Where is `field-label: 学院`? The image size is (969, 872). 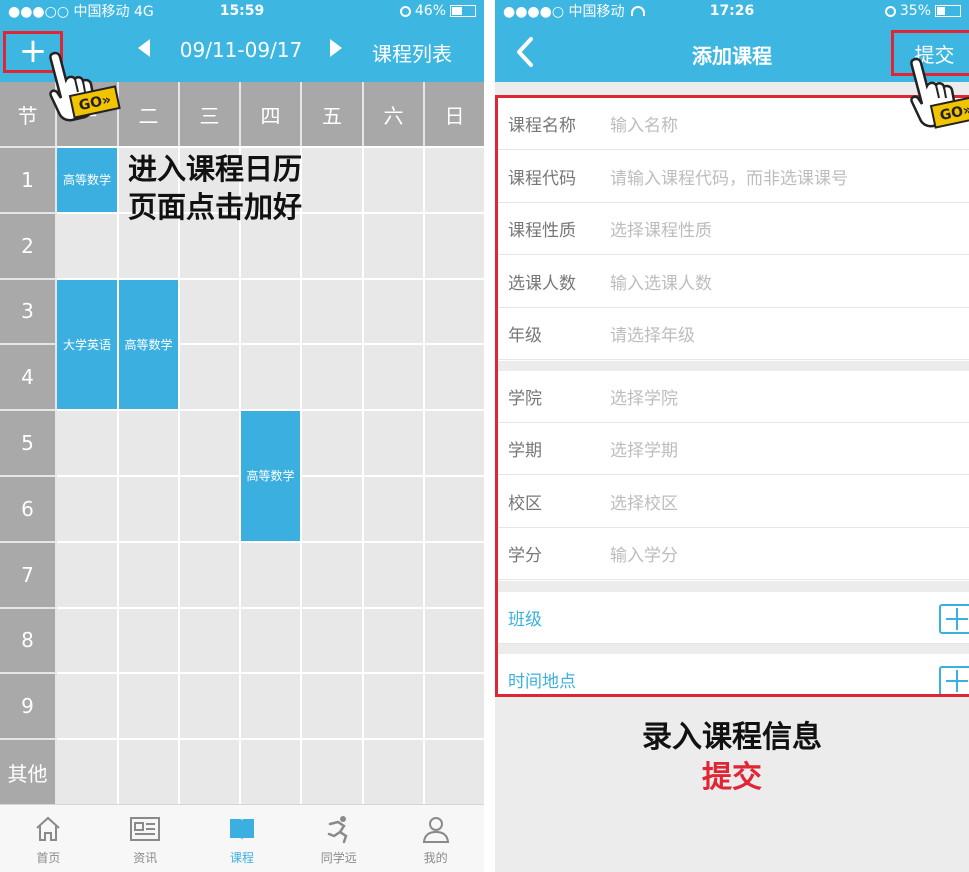
field-label: 学院 is located at coordinates (525, 398).